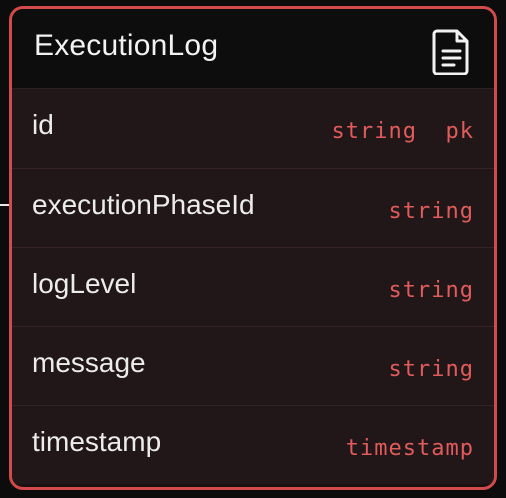 This screenshot has height=498, width=506. Describe the element at coordinates (97, 441) in the screenshot. I see `field-name: timestamp` at that location.